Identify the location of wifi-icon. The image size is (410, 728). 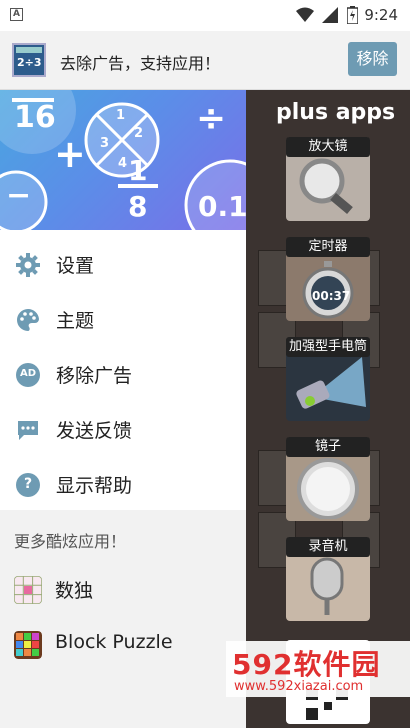
(305, 14).